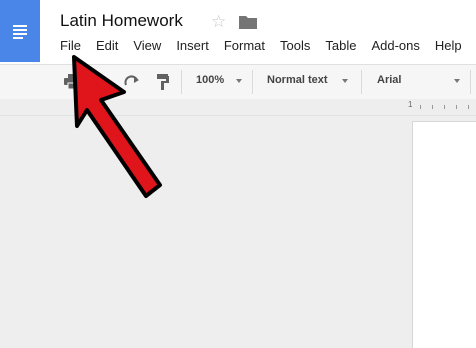 Image resolution: width=476 pixels, height=348 pixels. I want to click on zoom-select: 100%, so click(210, 80).